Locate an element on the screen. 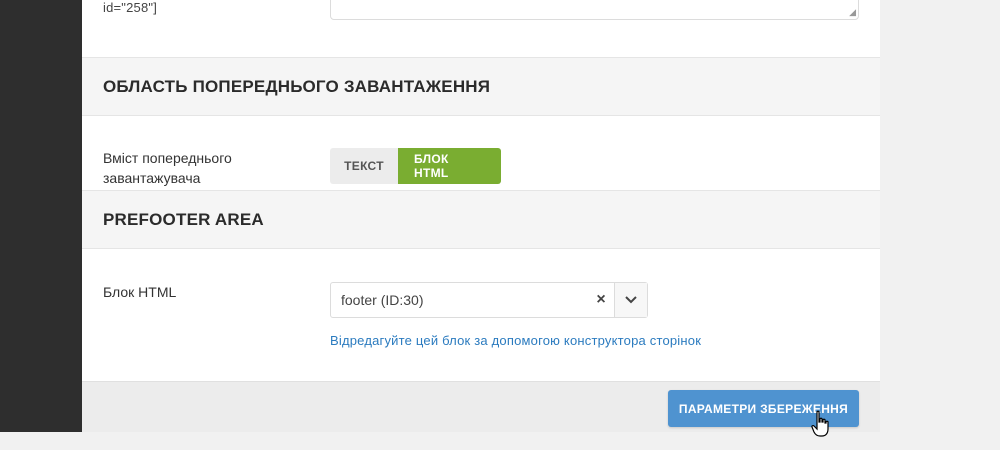  resize-grip-icon: ◢ is located at coordinates (851, 12).